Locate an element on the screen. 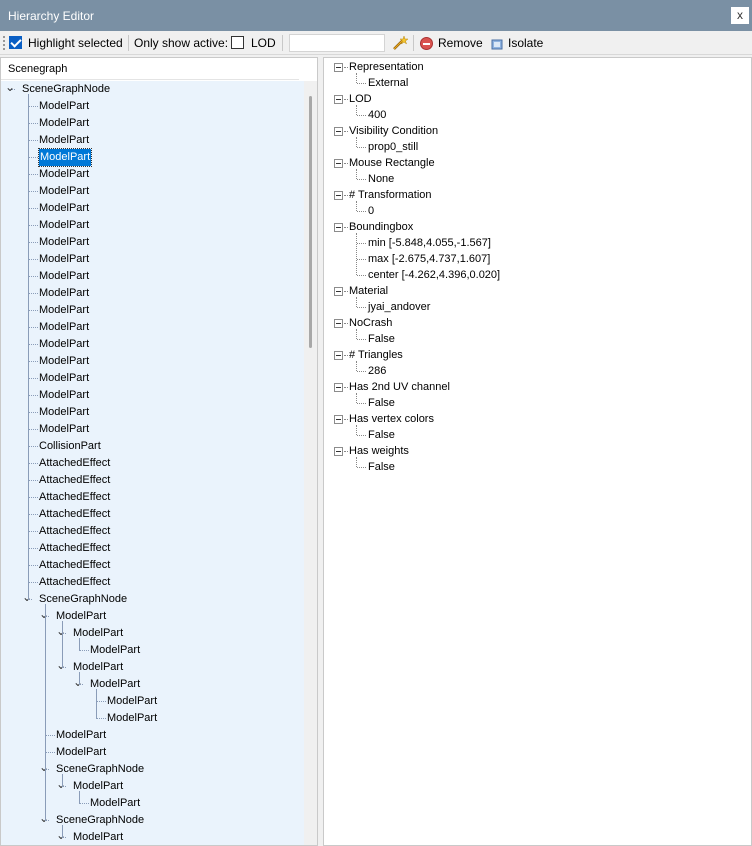 Image resolution: width=752 pixels, height=846 pixels. isolate-icon is located at coordinates (497, 43).